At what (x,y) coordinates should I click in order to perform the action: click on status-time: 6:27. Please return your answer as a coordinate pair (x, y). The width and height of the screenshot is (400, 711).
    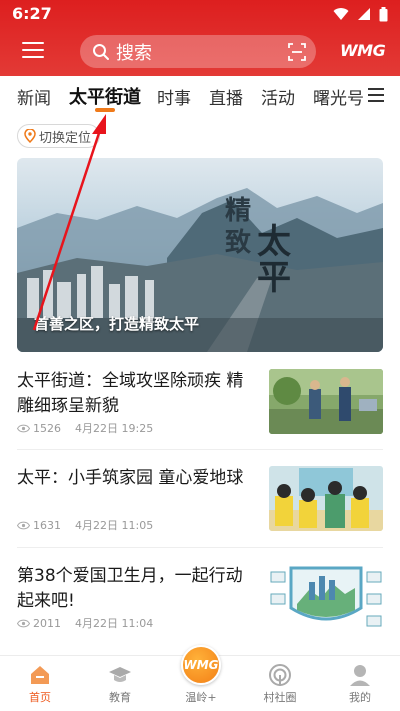
    Looking at the image, I should click on (32, 13).